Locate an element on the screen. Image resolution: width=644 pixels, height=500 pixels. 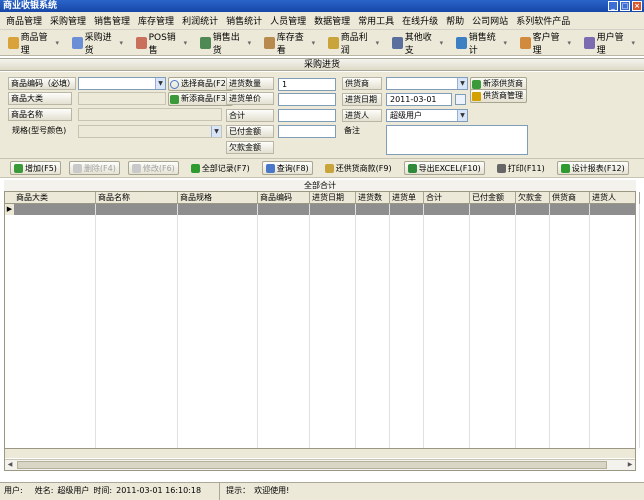
toolbar-button: 采购进货 ▾ is located at coordinates (97, 44).